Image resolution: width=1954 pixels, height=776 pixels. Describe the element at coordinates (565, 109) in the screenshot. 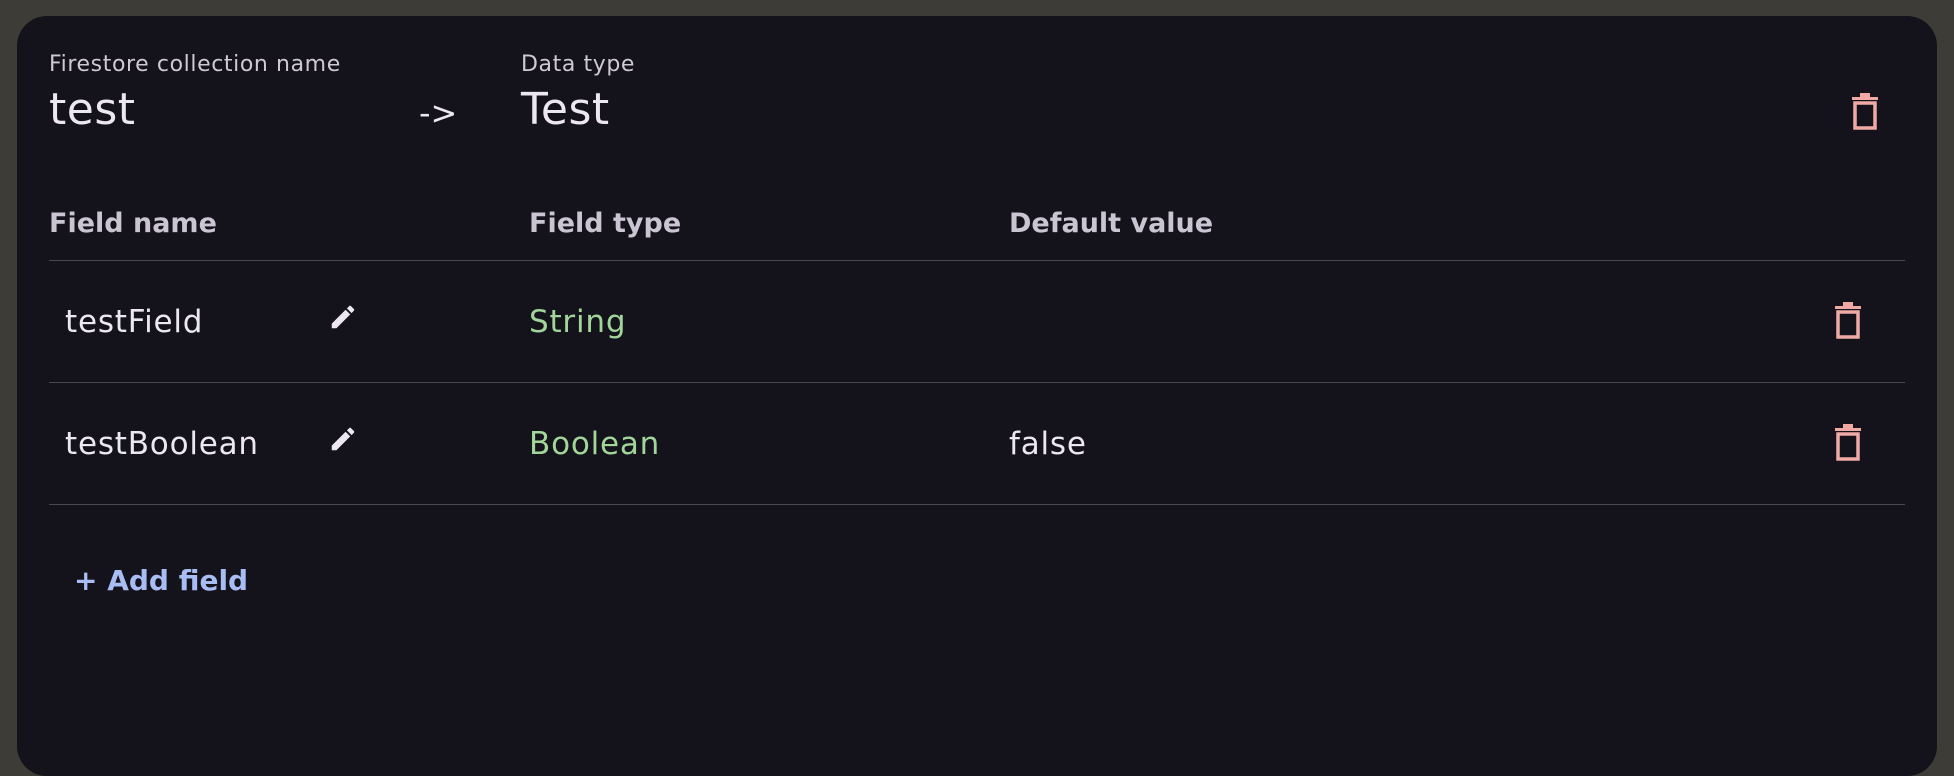

I see `data-type-value: Test` at that location.